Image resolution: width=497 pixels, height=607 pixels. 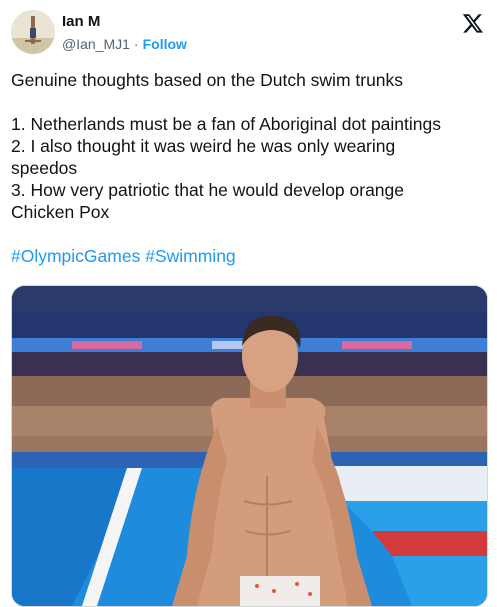 I want to click on hashtag-swimming: #Swimming, so click(x=190, y=256).